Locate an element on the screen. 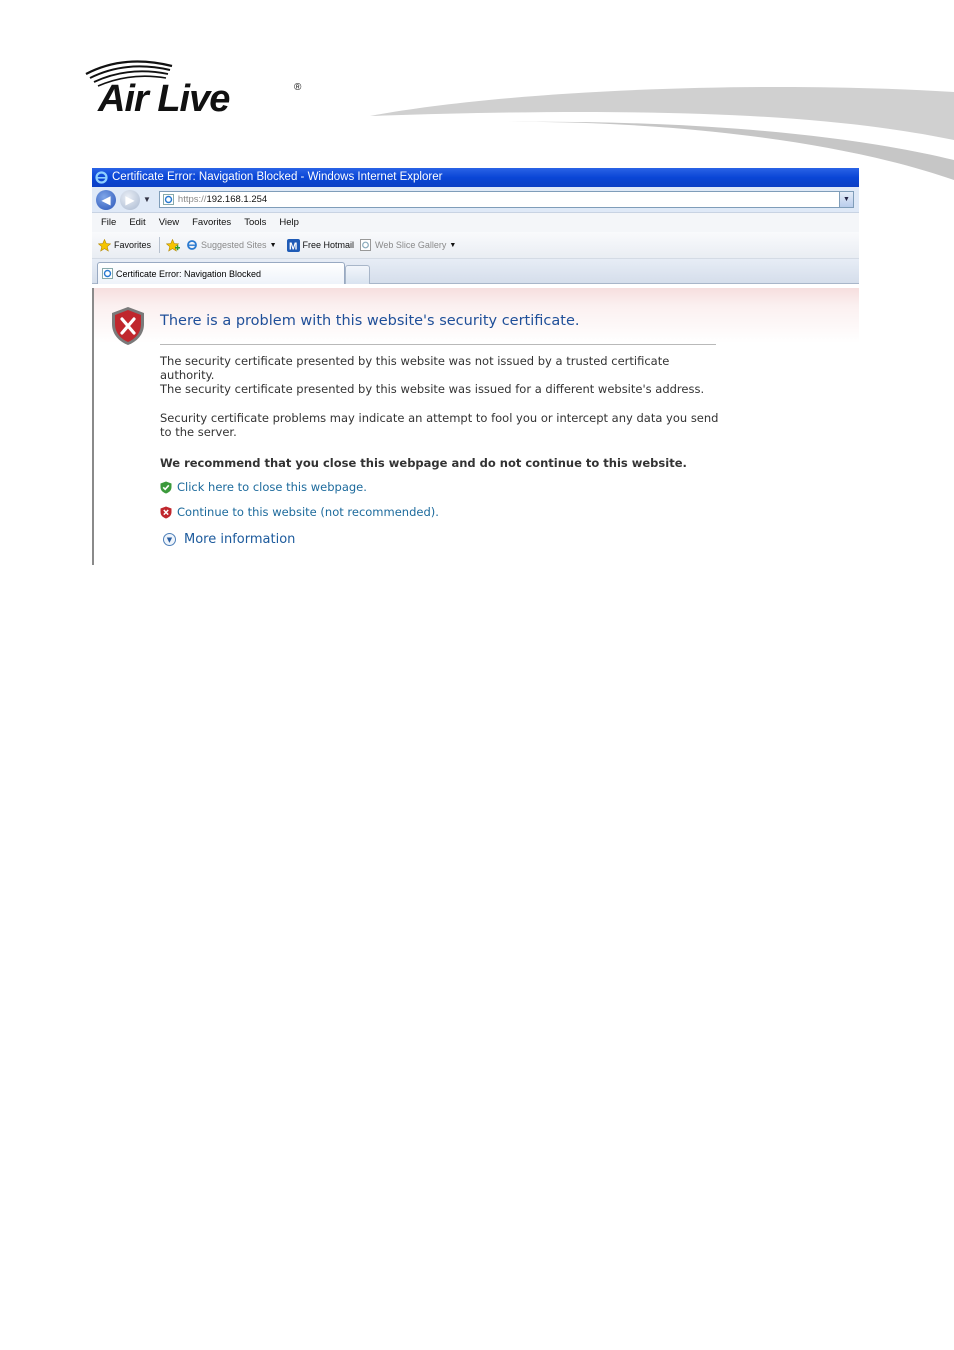 This screenshot has width=954, height=1350. forward-button: ▶ is located at coordinates (130, 199).